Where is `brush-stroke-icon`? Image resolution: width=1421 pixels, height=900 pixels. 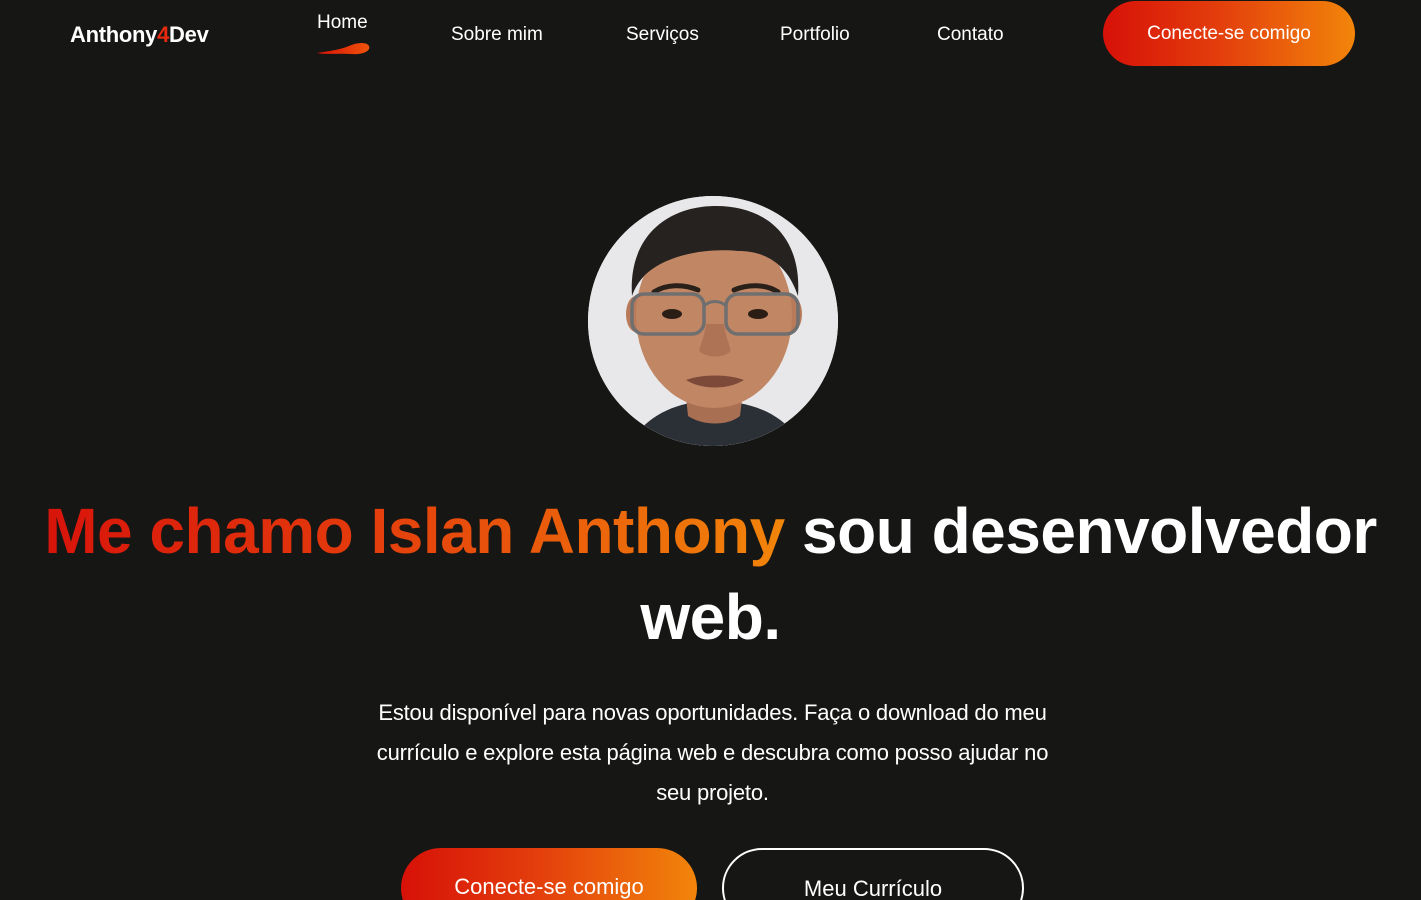 brush-stroke-icon is located at coordinates (343, 49).